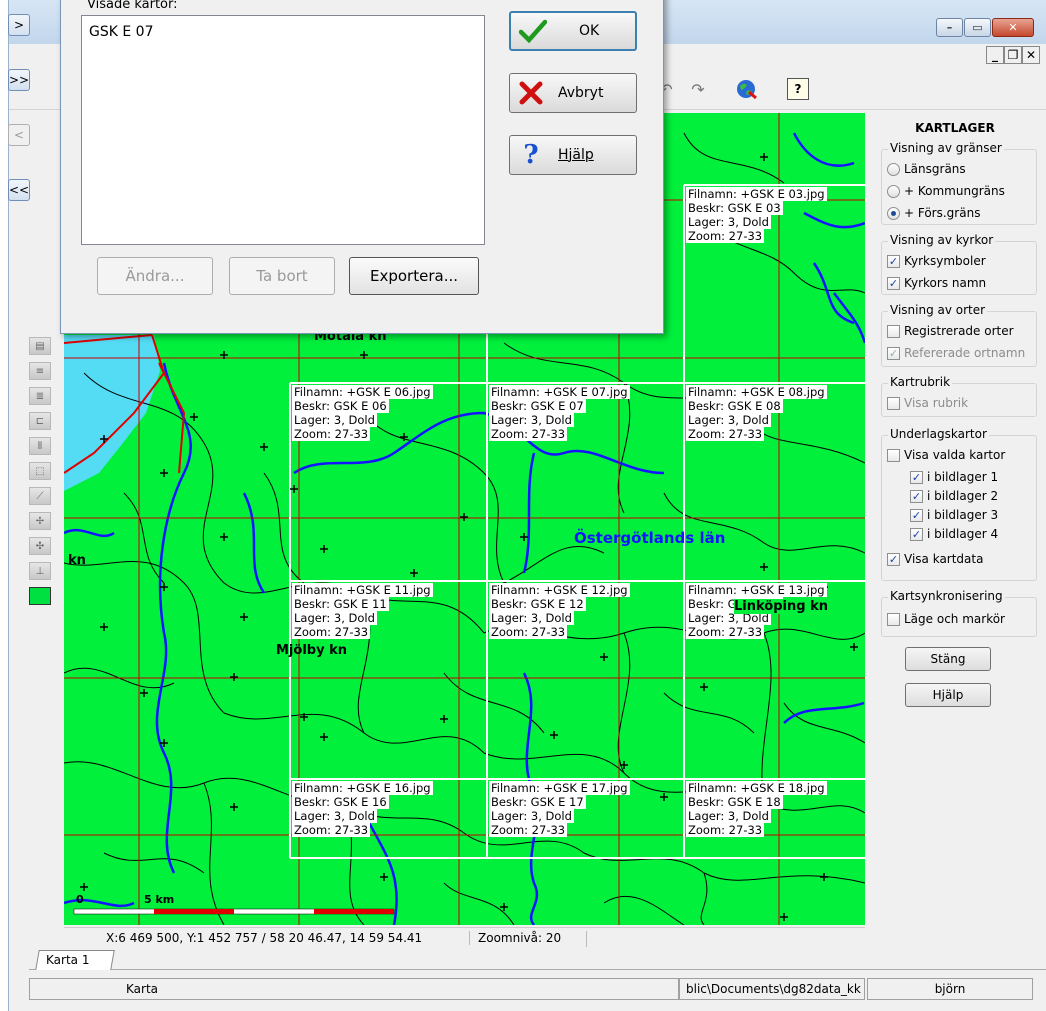 This screenshot has width=1046, height=1011. I want to click on checkbox-visa-valda-kartor: Visa valda kartor, so click(946, 455).